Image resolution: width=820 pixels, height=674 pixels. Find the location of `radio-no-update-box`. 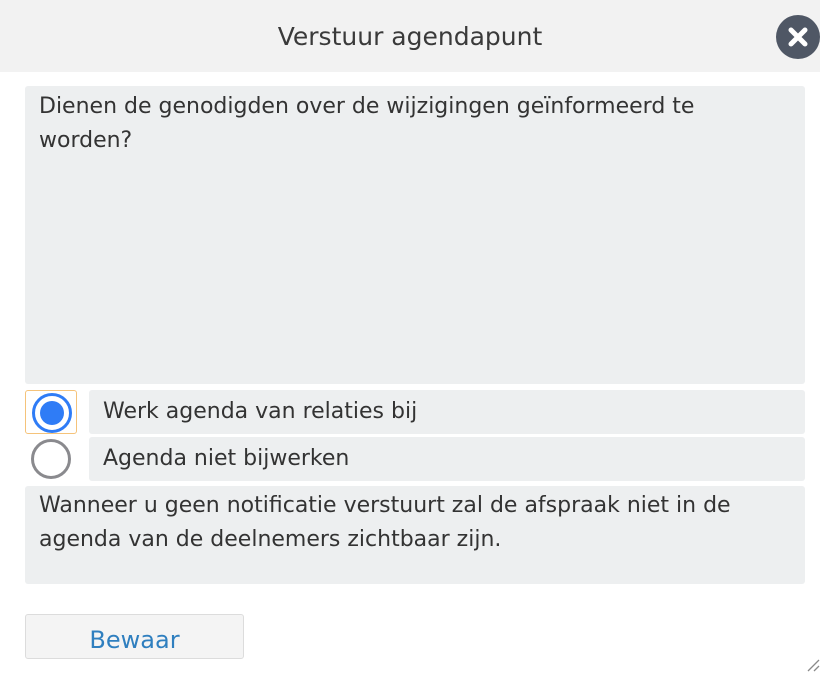

radio-no-update-box is located at coordinates (51, 459).